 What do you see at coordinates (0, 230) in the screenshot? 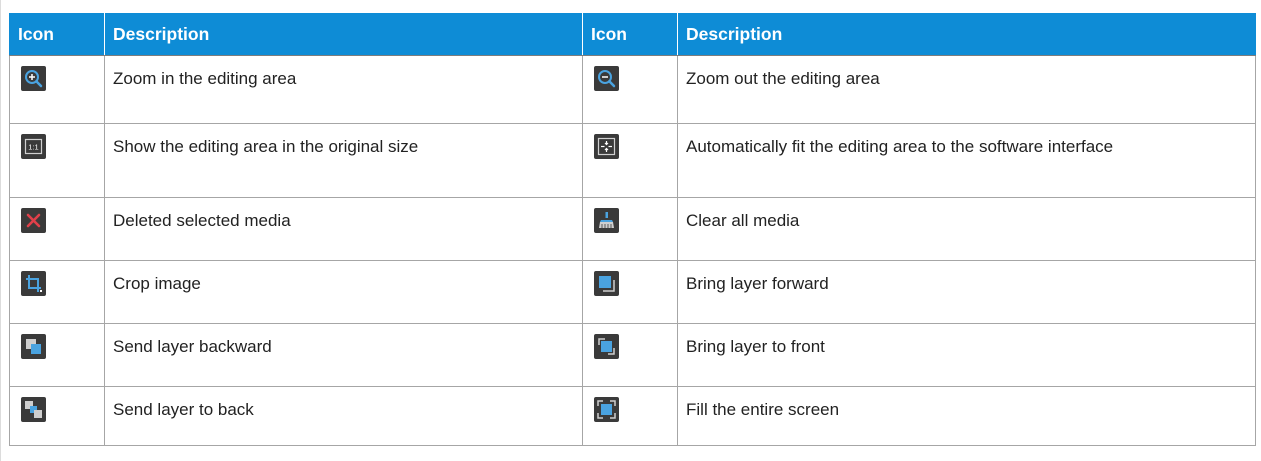
I see `page-edge` at bounding box center [0, 230].